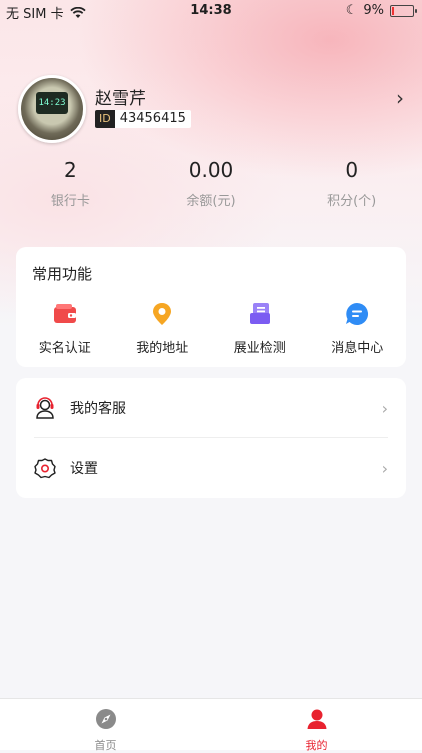 The image size is (422, 753). I want to click on stat-points: 0 积分(个), so click(351, 183).